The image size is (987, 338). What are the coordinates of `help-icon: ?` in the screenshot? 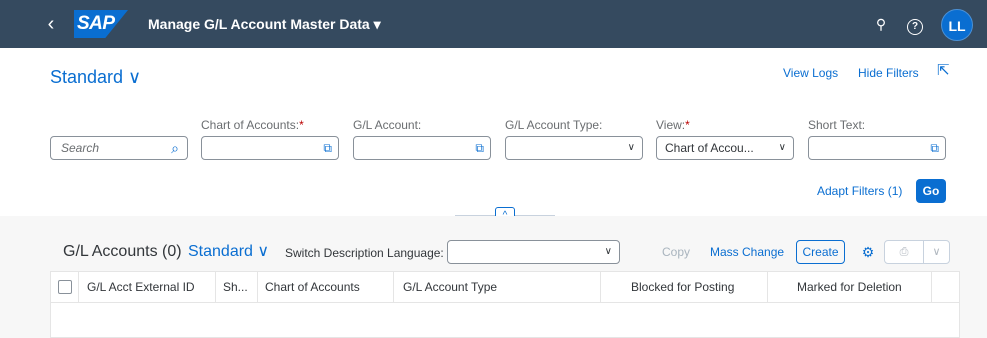 It's located at (915, 24).